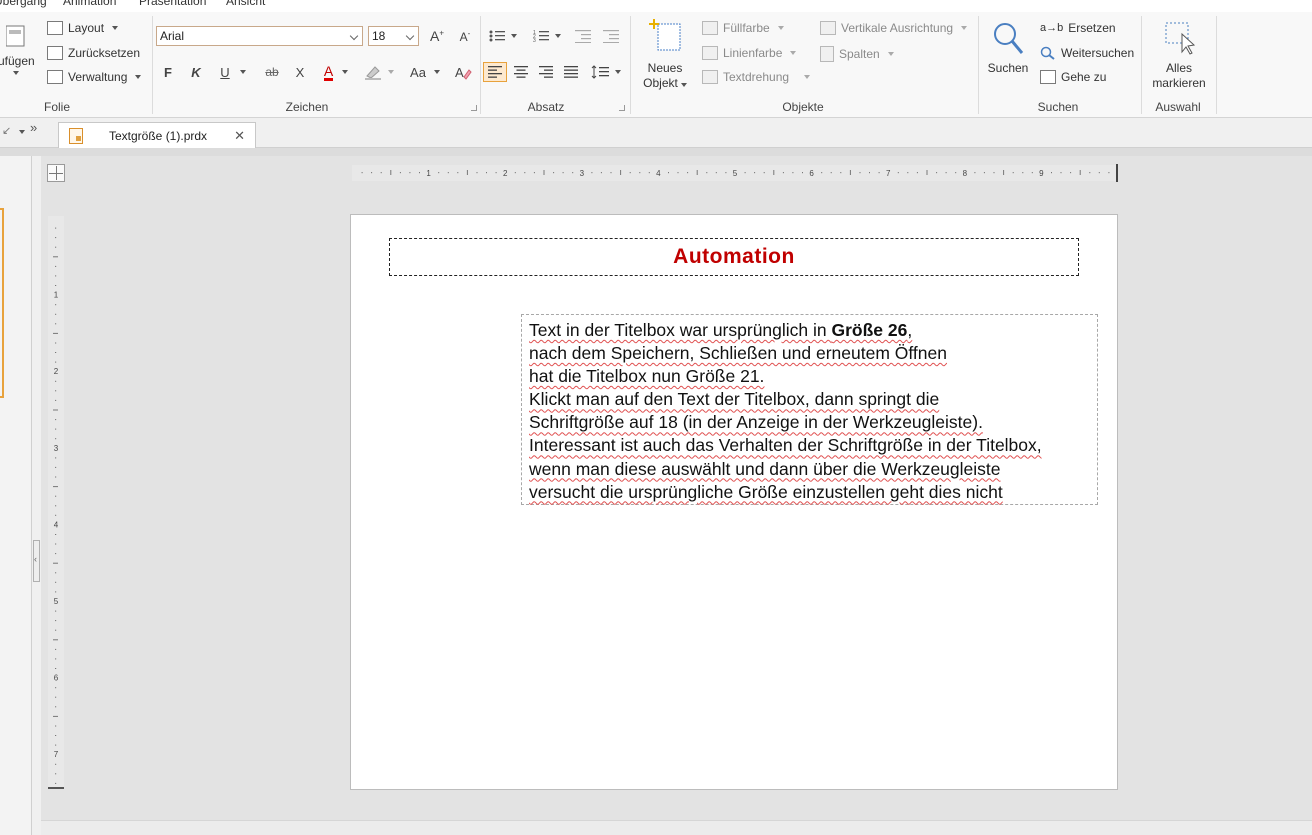 Image resolution: width=1312 pixels, height=835 pixels. I want to click on line-color-label: Linienfarbe, so click(753, 53).